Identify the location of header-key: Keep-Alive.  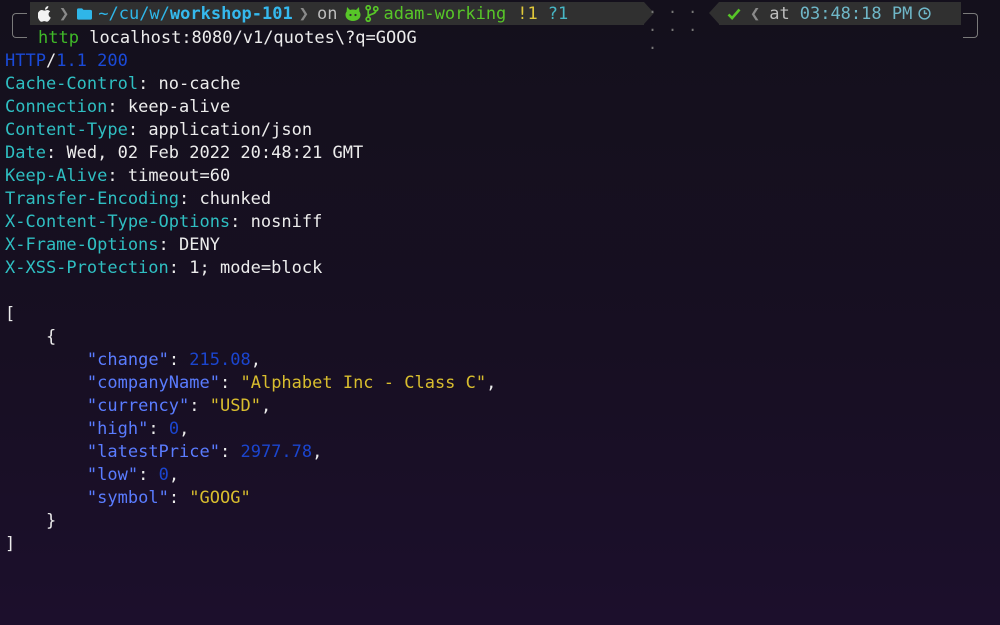
(56, 176).